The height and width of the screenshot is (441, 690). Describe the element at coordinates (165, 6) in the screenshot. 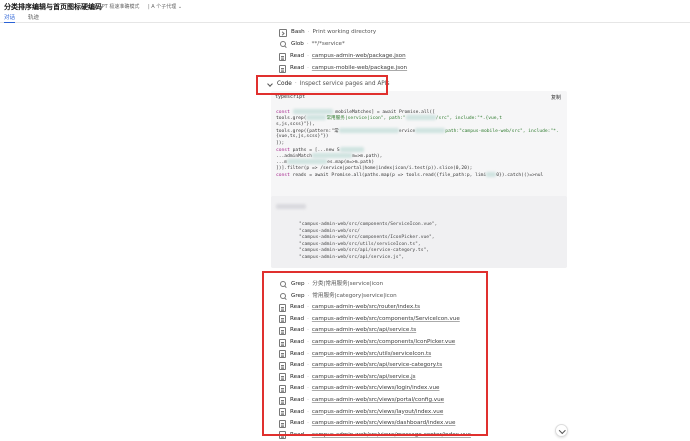

I see `agents-indicator: | A 个子代理 ⌄` at that location.